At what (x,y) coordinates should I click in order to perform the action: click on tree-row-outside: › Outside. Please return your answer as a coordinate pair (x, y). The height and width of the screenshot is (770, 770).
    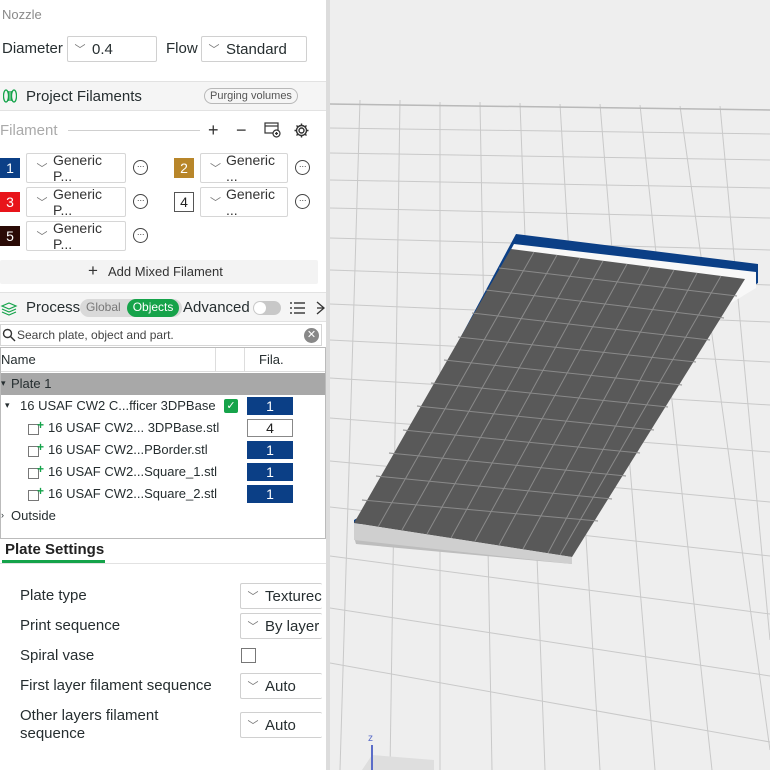
    Looking at the image, I should click on (163, 516).